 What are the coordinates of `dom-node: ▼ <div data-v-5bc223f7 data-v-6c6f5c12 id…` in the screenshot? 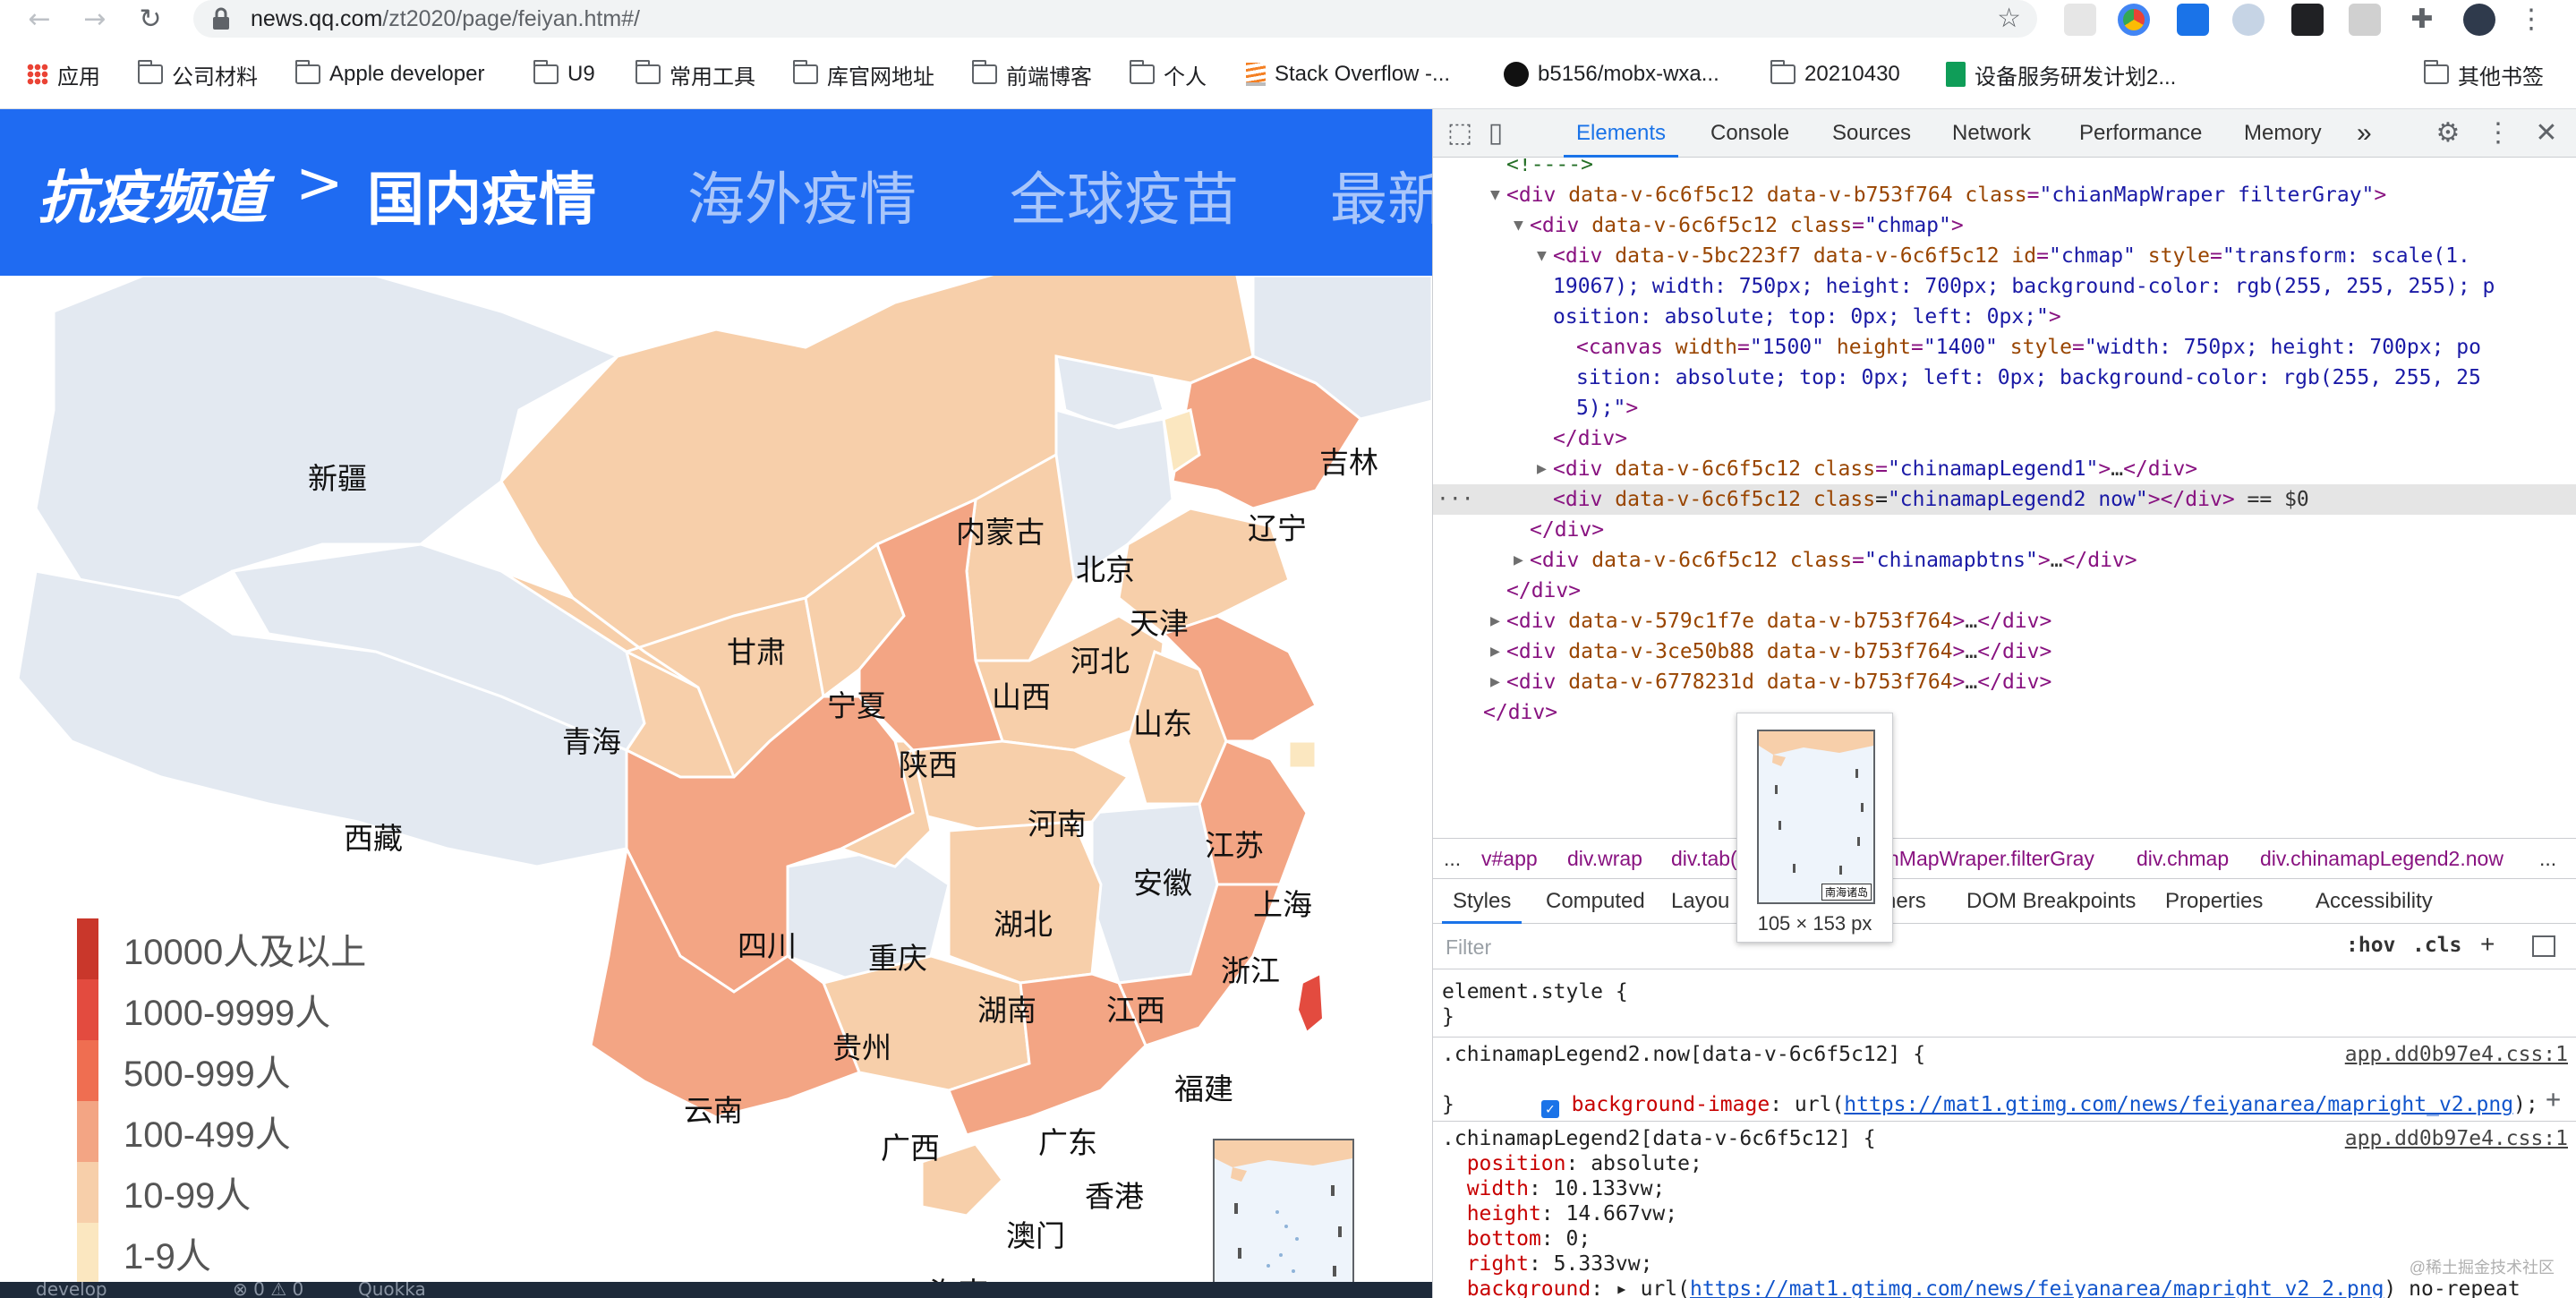 It's located at (2004, 256).